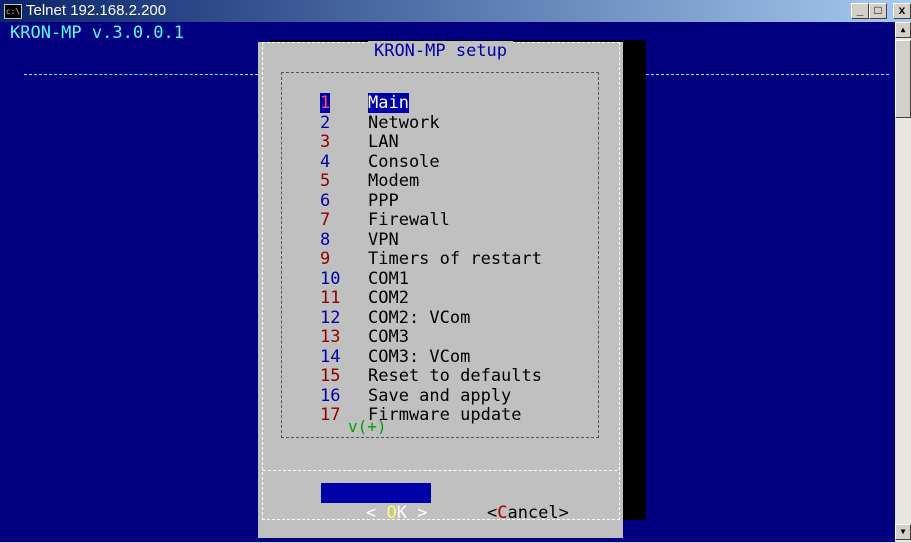 The width and height of the screenshot is (911, 543). I want to click on menu-item-label: Reset to defaults, so click(455, 376).